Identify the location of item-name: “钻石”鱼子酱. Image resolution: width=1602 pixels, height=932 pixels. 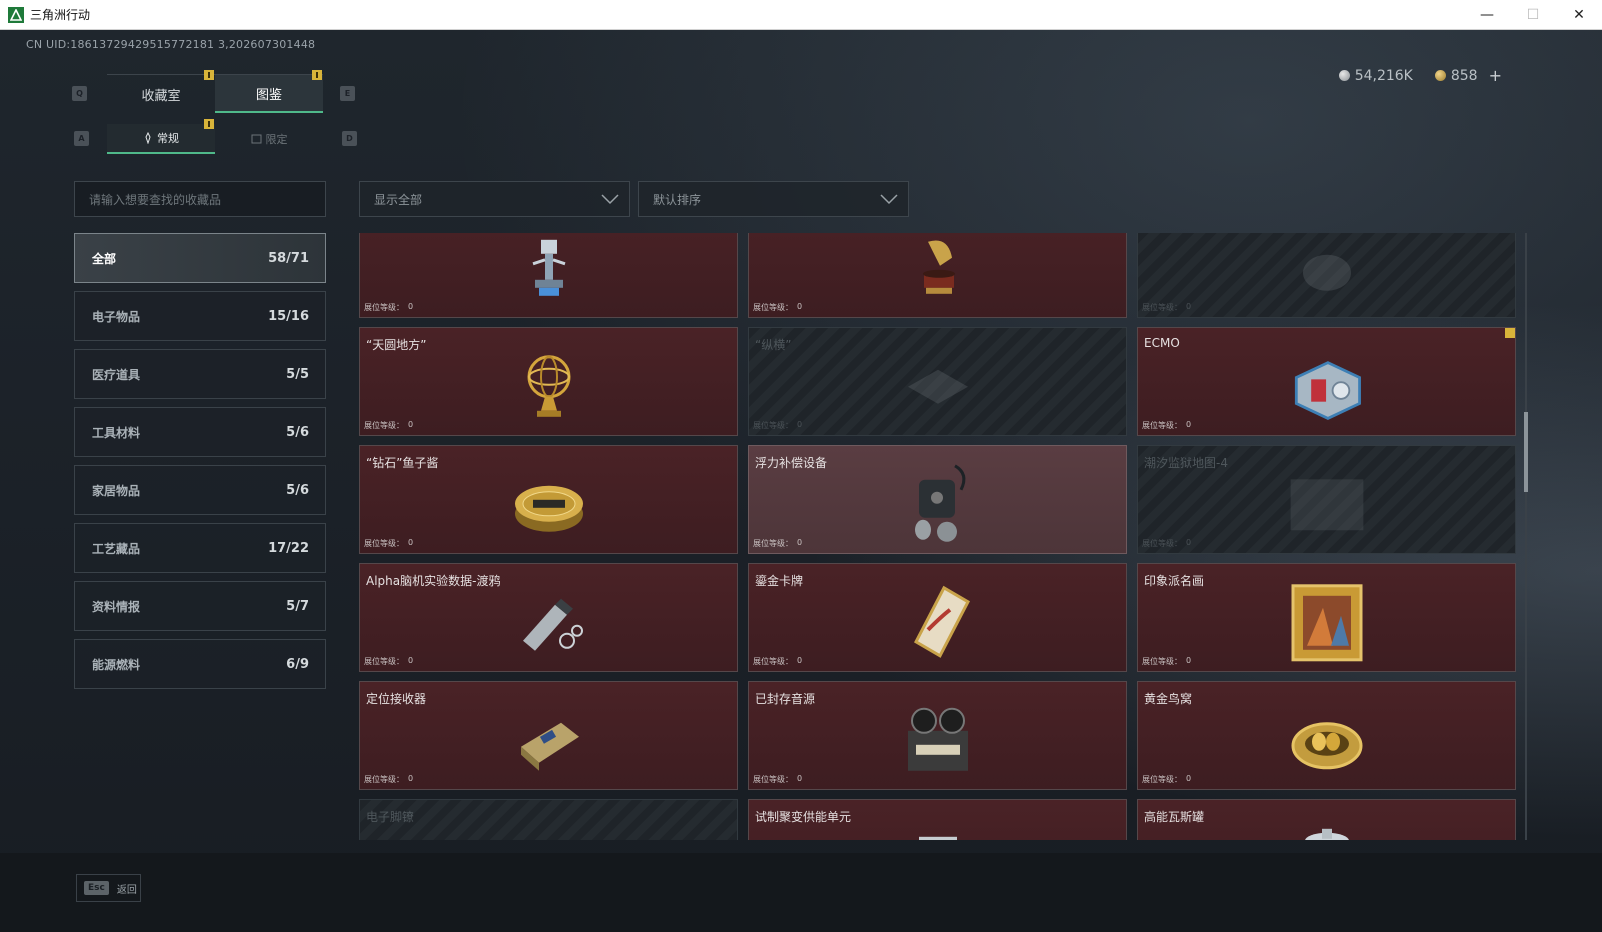
(402, 463).